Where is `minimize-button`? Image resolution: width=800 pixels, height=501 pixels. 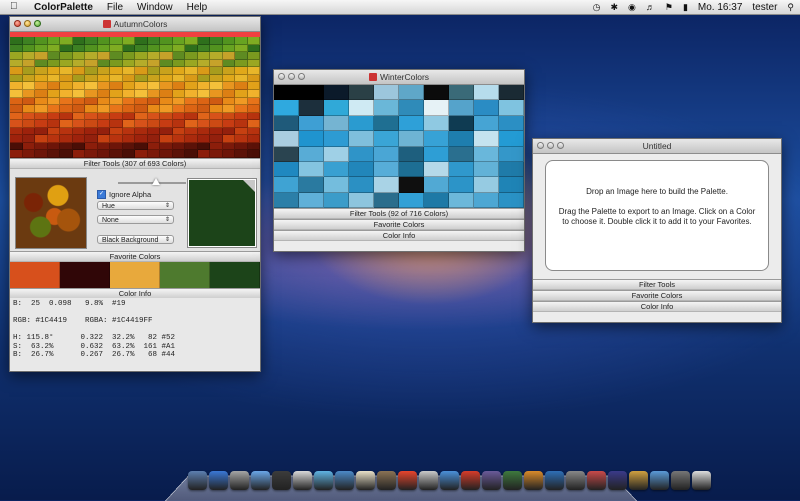 minimize-button is located at coordinates (27, 23).